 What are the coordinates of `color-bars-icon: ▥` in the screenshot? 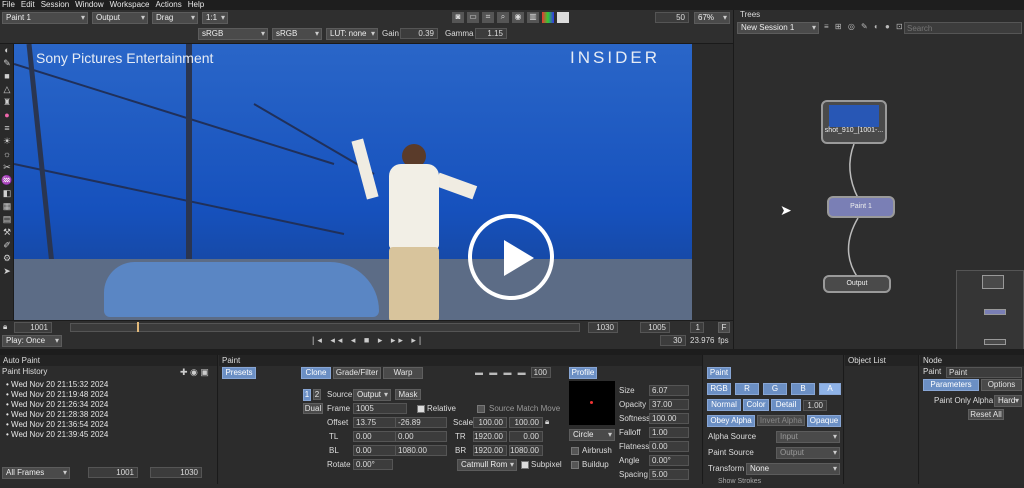 It's located at (533, 17).